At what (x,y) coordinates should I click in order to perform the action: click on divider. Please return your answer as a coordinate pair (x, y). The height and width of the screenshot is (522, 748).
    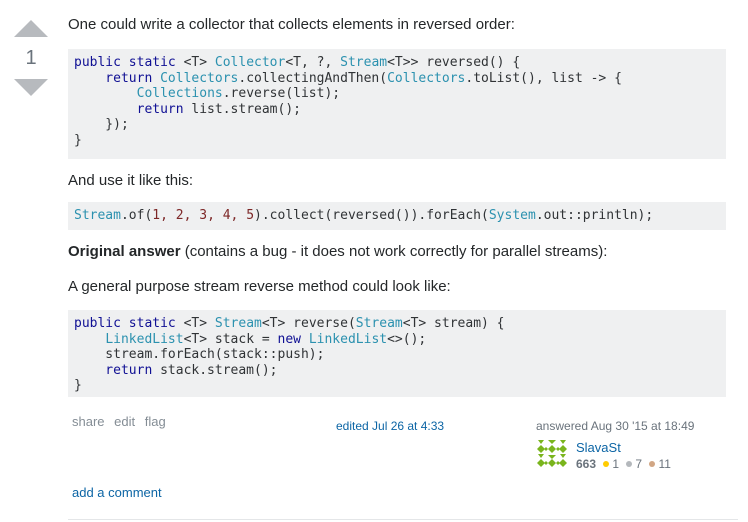
    Looking at the image, I should click on (403, 519).